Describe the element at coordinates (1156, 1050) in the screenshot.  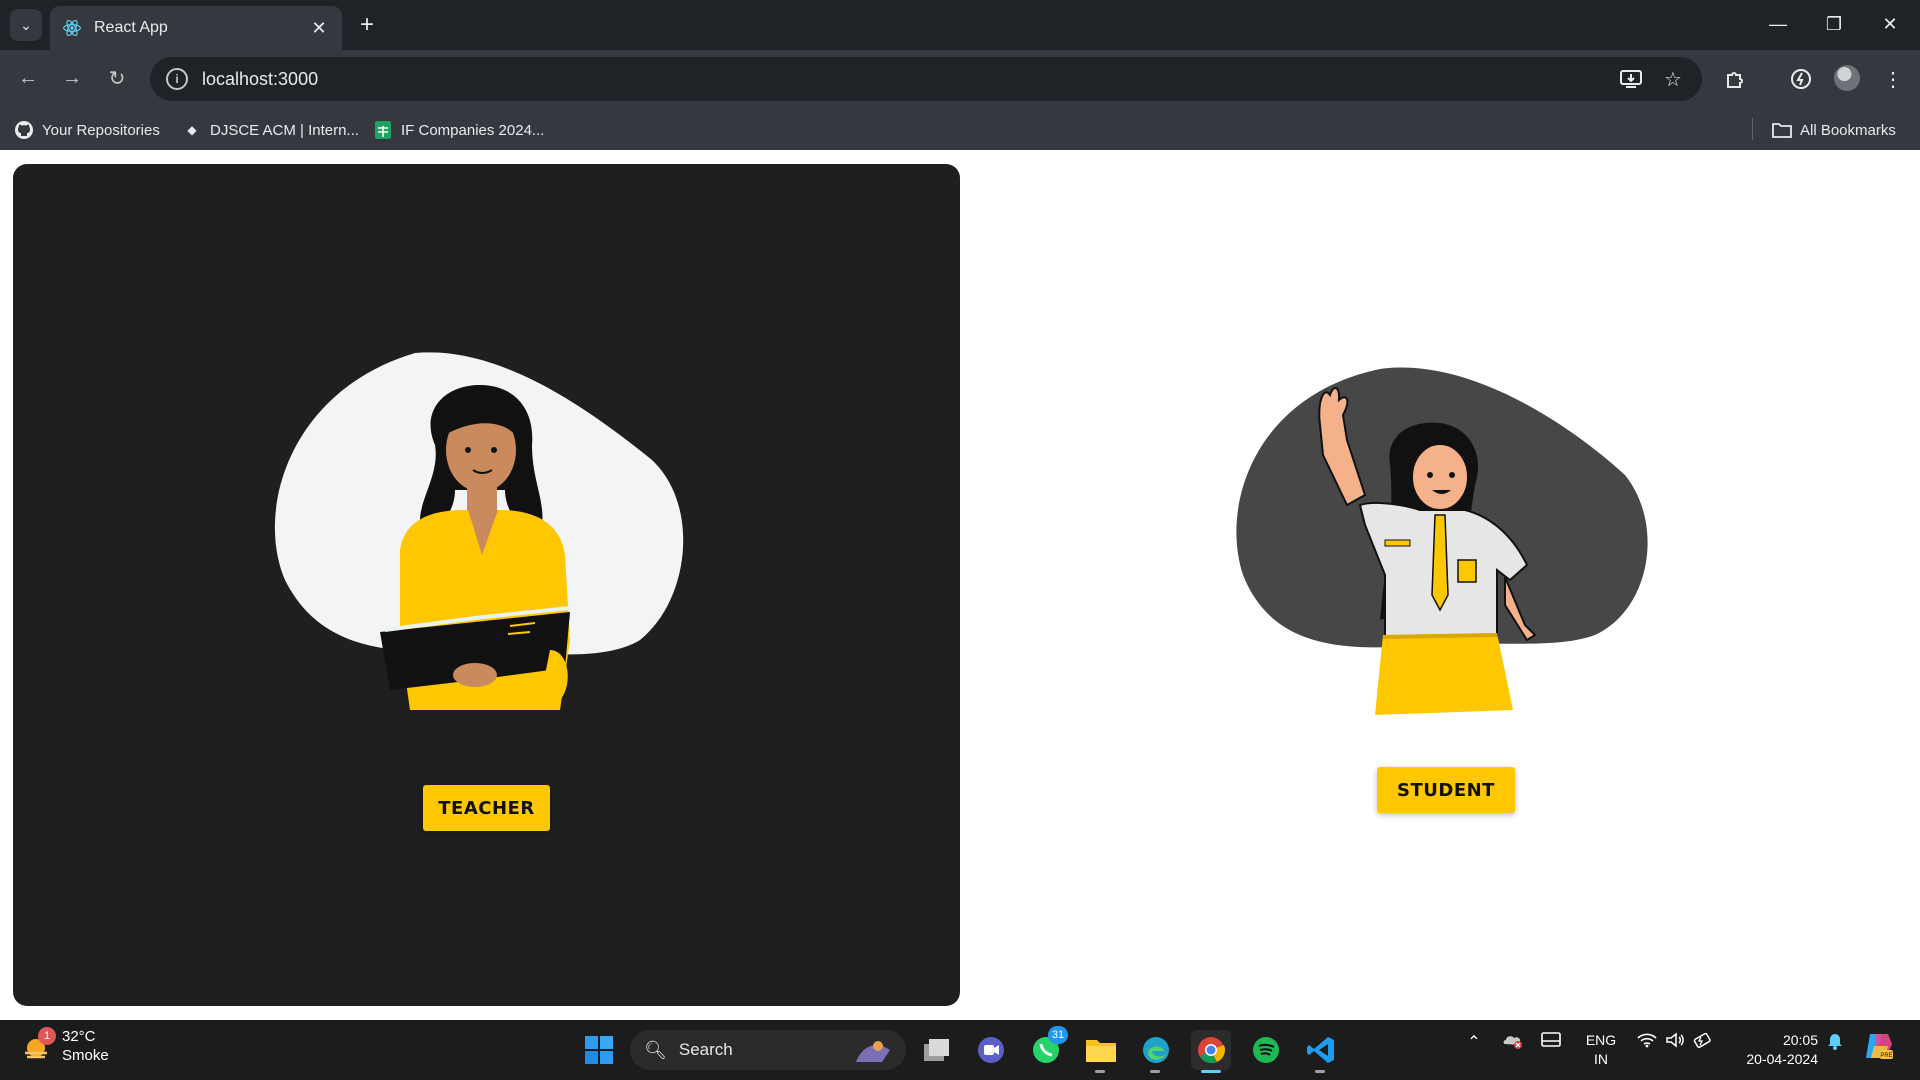
I see `edge-icon` at that location.